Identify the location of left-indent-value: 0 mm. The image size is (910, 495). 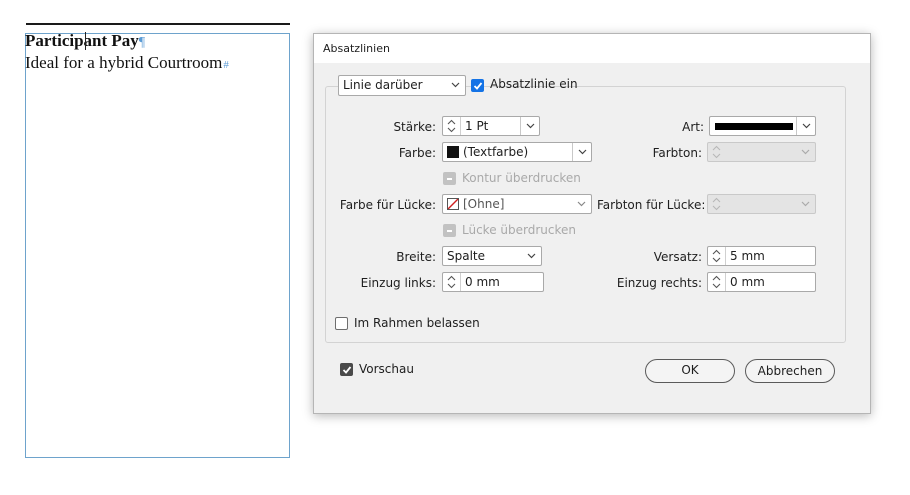
(482, 282).